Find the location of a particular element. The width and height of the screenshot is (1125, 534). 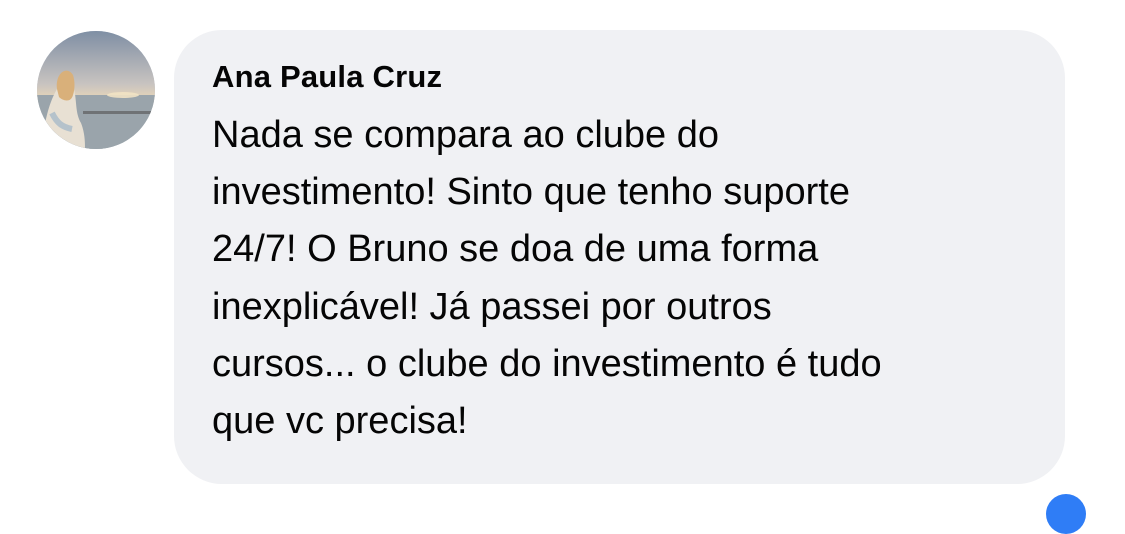

avatar is located at coordinates (96, 90).